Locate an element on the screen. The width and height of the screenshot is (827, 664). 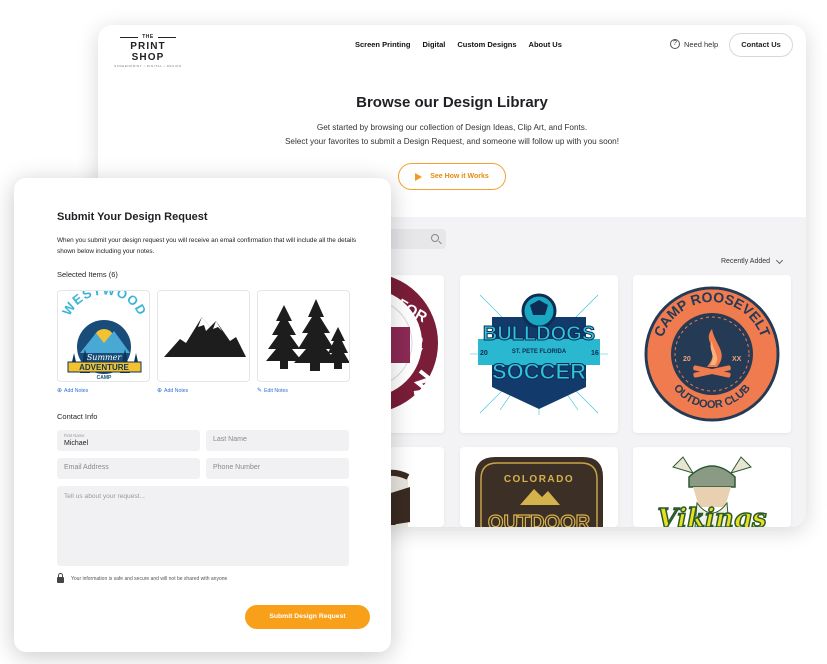
nav-custom-designs: Custom Designs is located at coordinates (486, 44).